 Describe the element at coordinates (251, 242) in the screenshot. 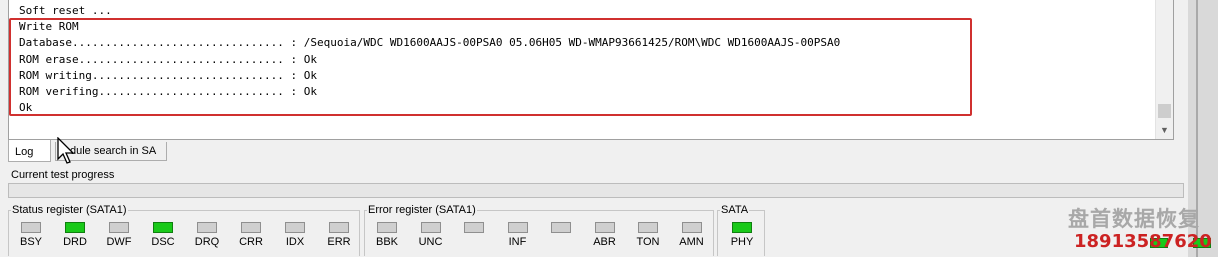

I see `led-label: CRR` at that location.